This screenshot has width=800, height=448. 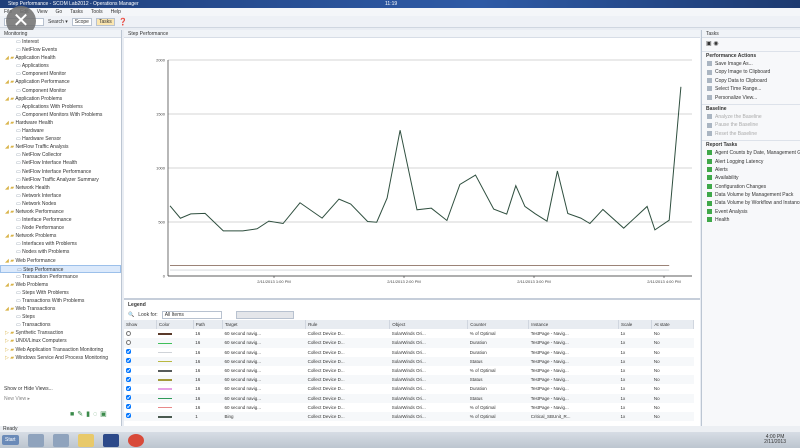 I want to click on task-section-header: Performance Actions, so click(x=751, y=55).